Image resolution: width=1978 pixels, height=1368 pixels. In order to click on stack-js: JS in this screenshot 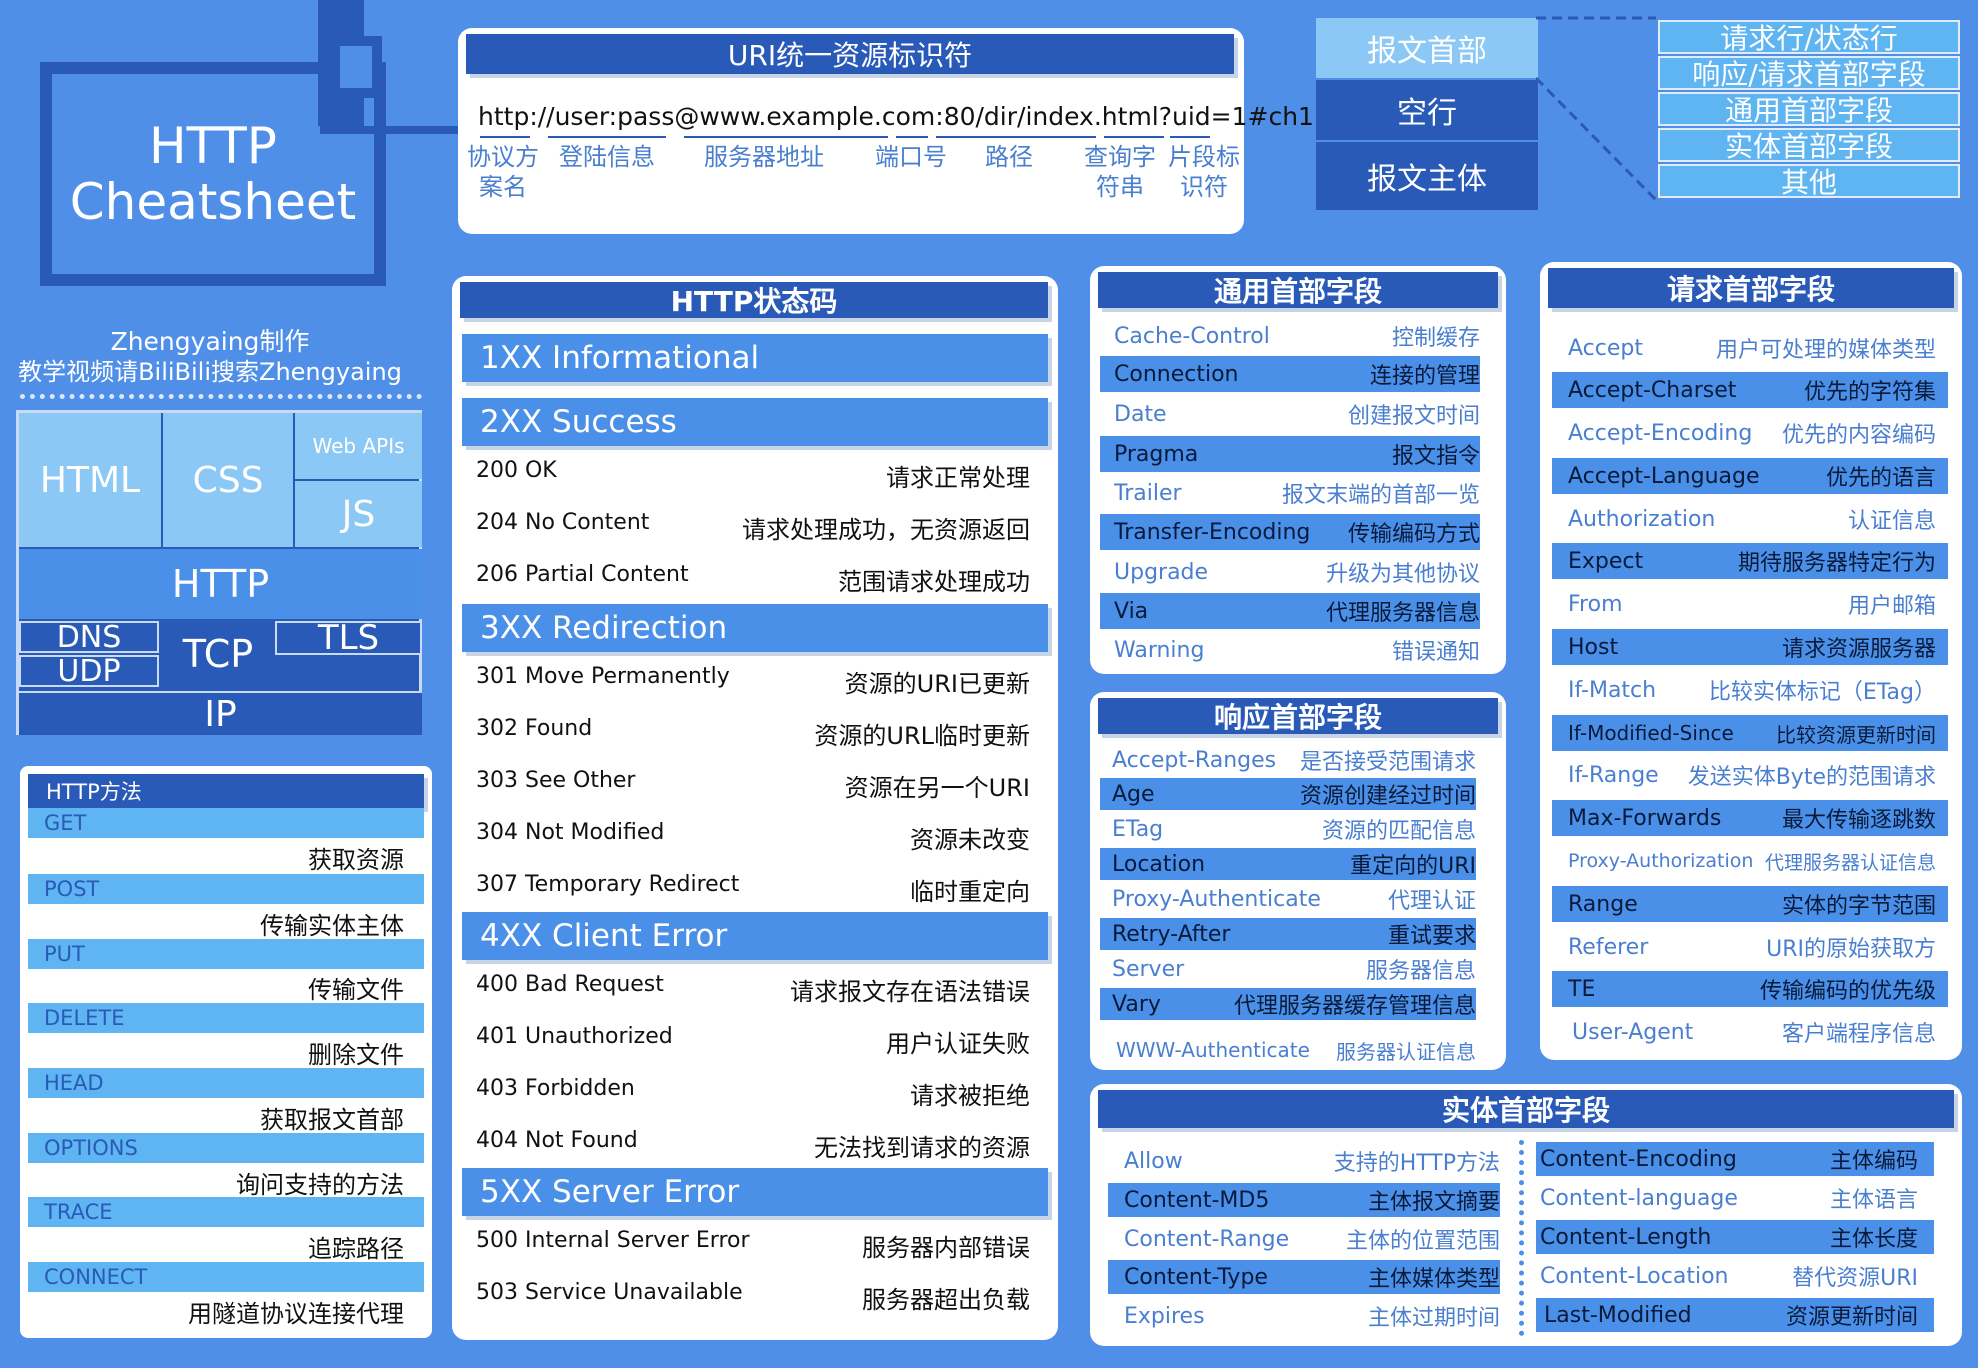, I will do `click(358, 514)`.